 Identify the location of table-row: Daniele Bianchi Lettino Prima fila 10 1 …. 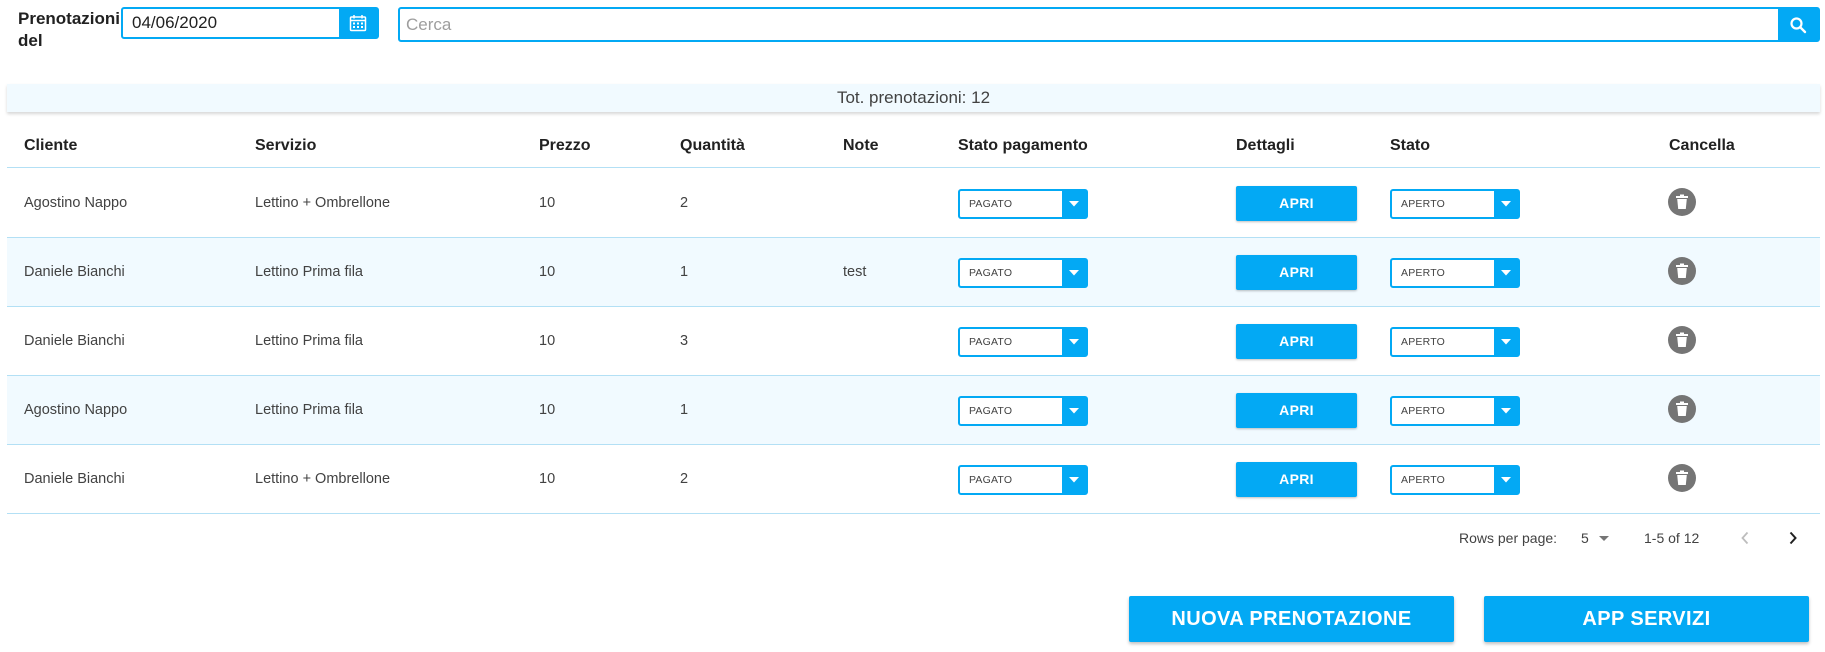
(913, 272).